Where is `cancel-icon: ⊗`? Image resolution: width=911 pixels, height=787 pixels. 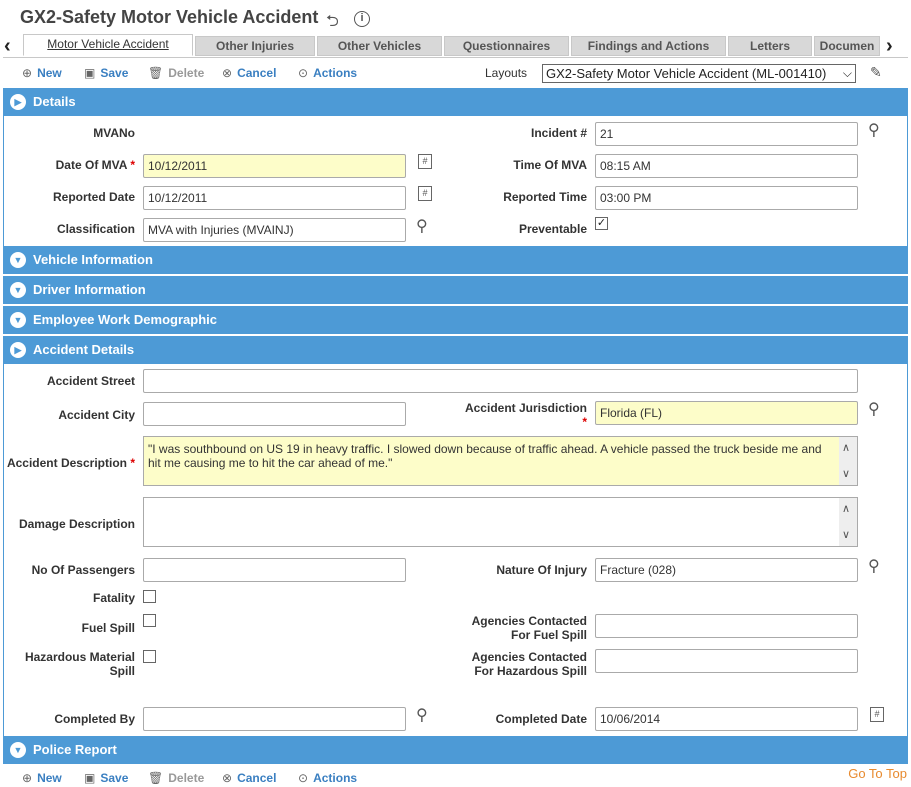
cancel-icon: ⊗ is located at coordinates (227, 778).